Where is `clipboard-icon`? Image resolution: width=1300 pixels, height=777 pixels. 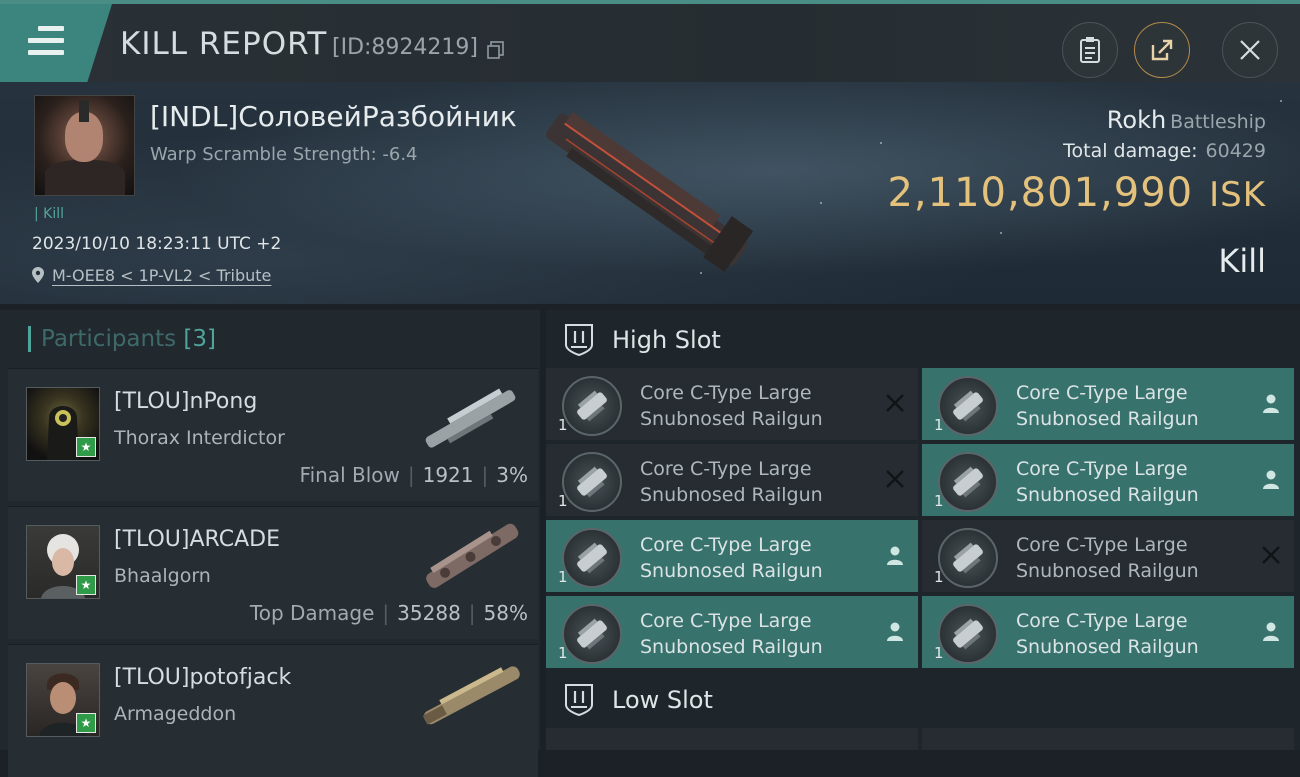
clipboard-icon is located at coordinates (1090, 50).